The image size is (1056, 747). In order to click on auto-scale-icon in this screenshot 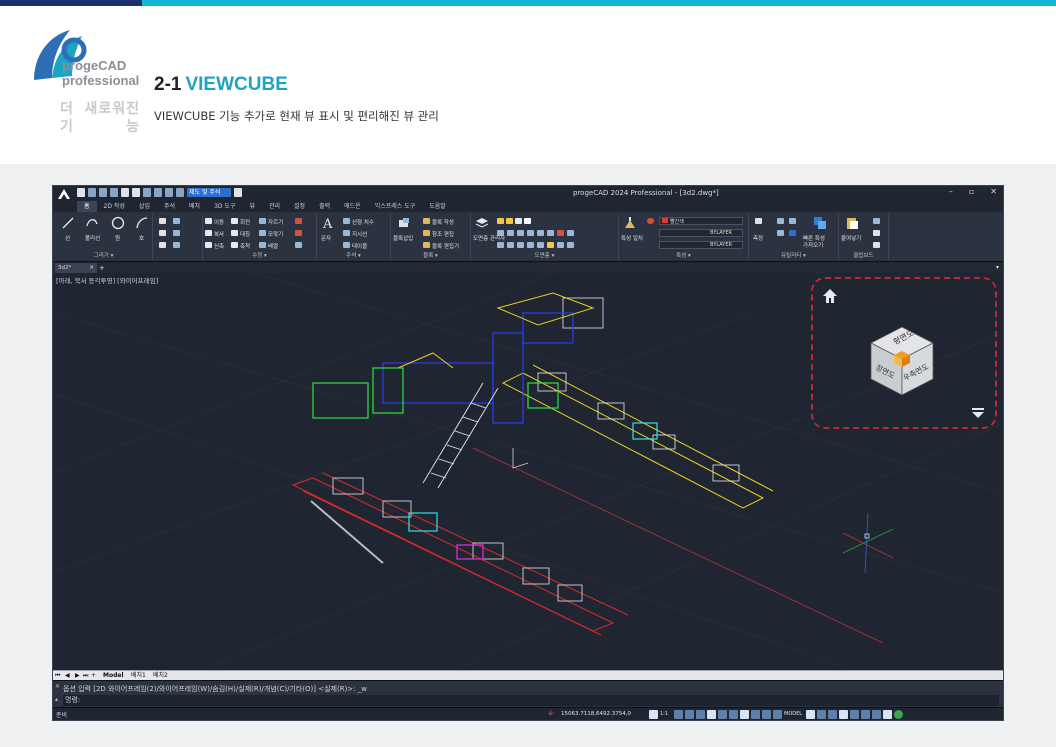, I will do `click(689, 714)`.